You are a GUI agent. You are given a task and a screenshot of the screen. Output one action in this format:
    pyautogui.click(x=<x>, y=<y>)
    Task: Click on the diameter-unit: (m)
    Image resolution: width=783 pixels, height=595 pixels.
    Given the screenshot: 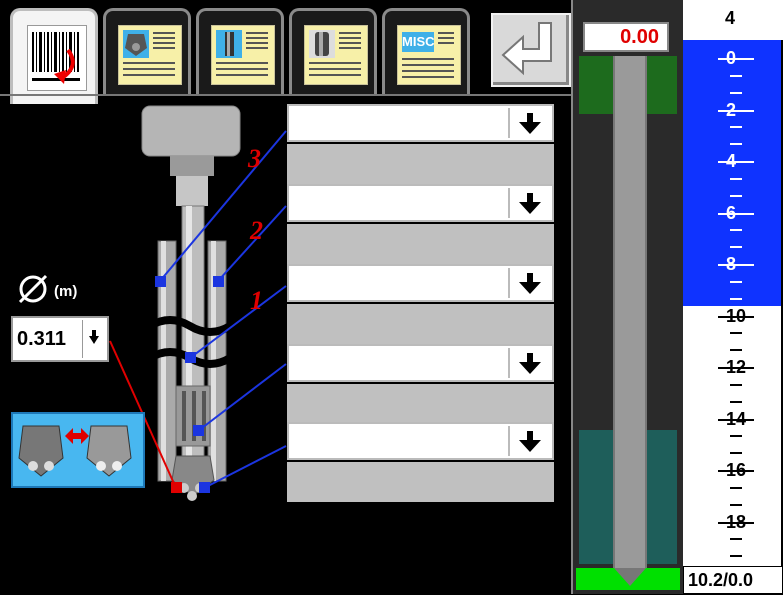 What is the action you would take?
    pyautogui.click(x=66, y=291)
    